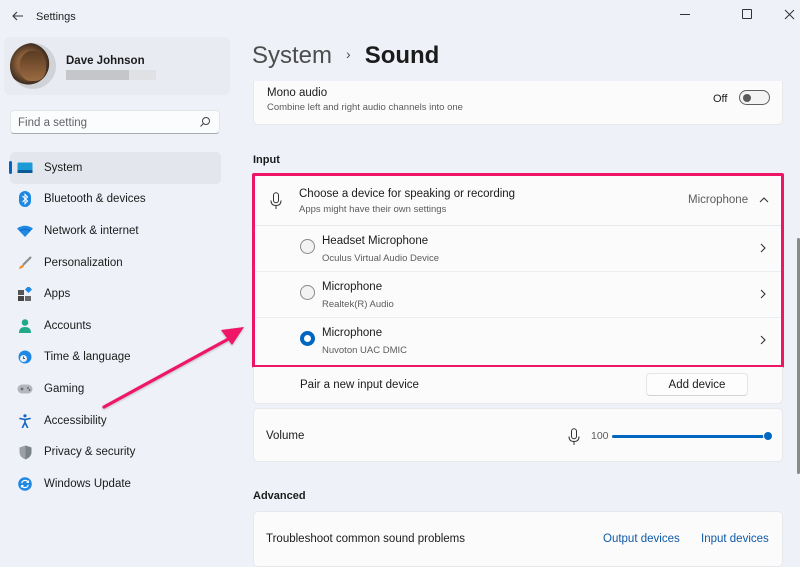  What do you see at coordinates (115, 200) in the screenshot?
I see `sidebar-item-bluetooth: Bluetooth & devices` at bounding box center [115, 200].